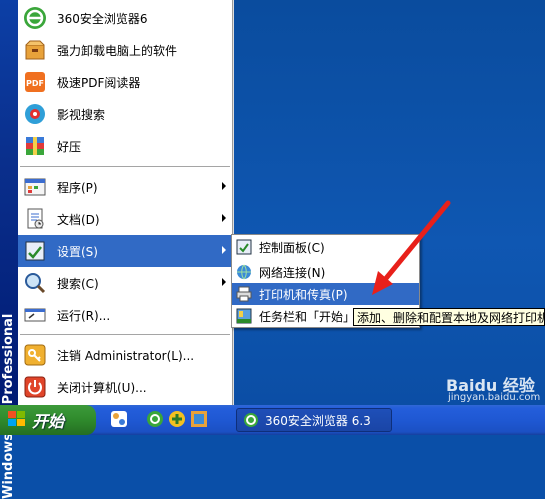 The height and width of the screenshot is (499, 545). What do you see at coordinates (35, 114) in the screenshot?
I see `video-search-icon` at bounding box center [35, 114].